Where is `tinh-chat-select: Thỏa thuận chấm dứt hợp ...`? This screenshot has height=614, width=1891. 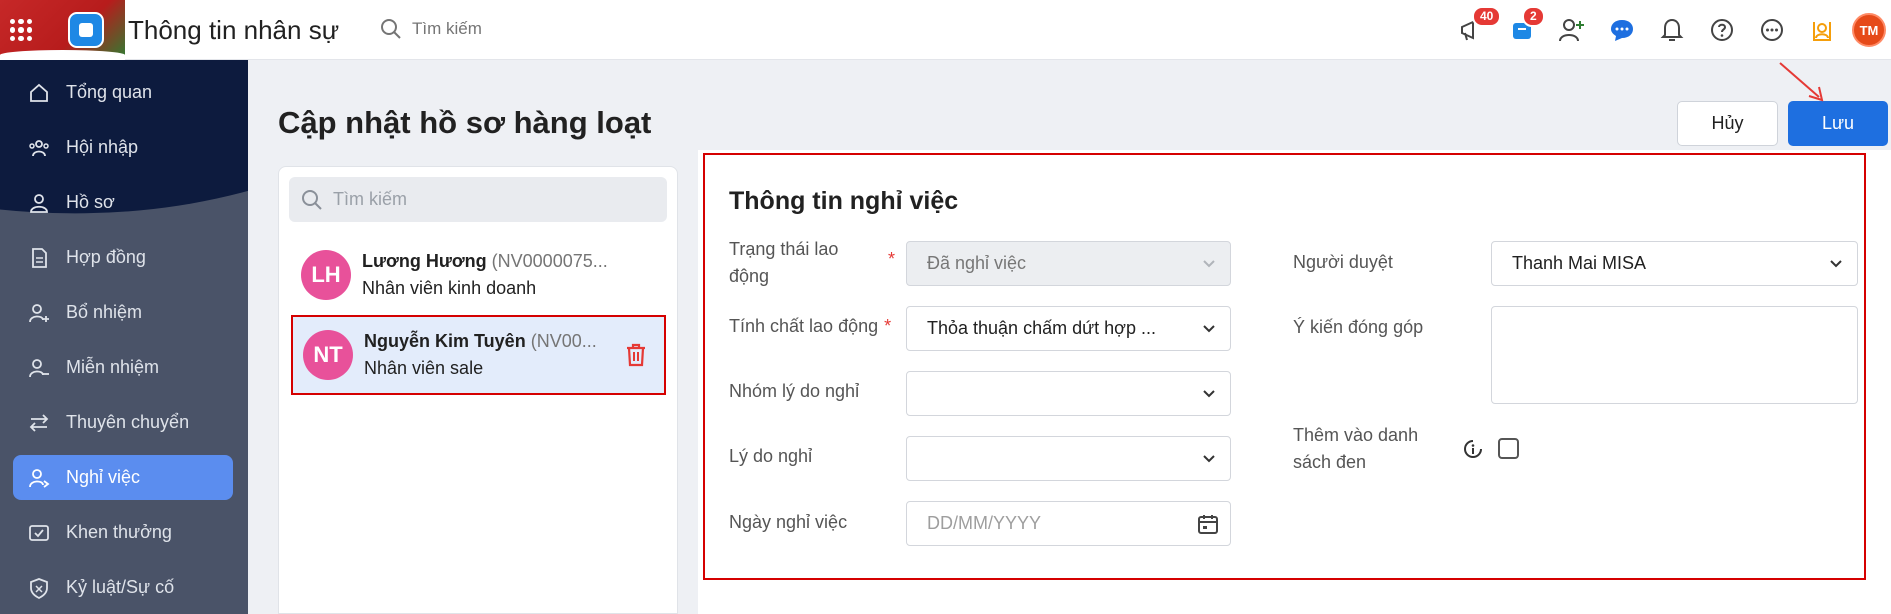 tinh-chat-select: Thỏa thuận chấm dứt hợp ... is located at coordinates (1068, 328).